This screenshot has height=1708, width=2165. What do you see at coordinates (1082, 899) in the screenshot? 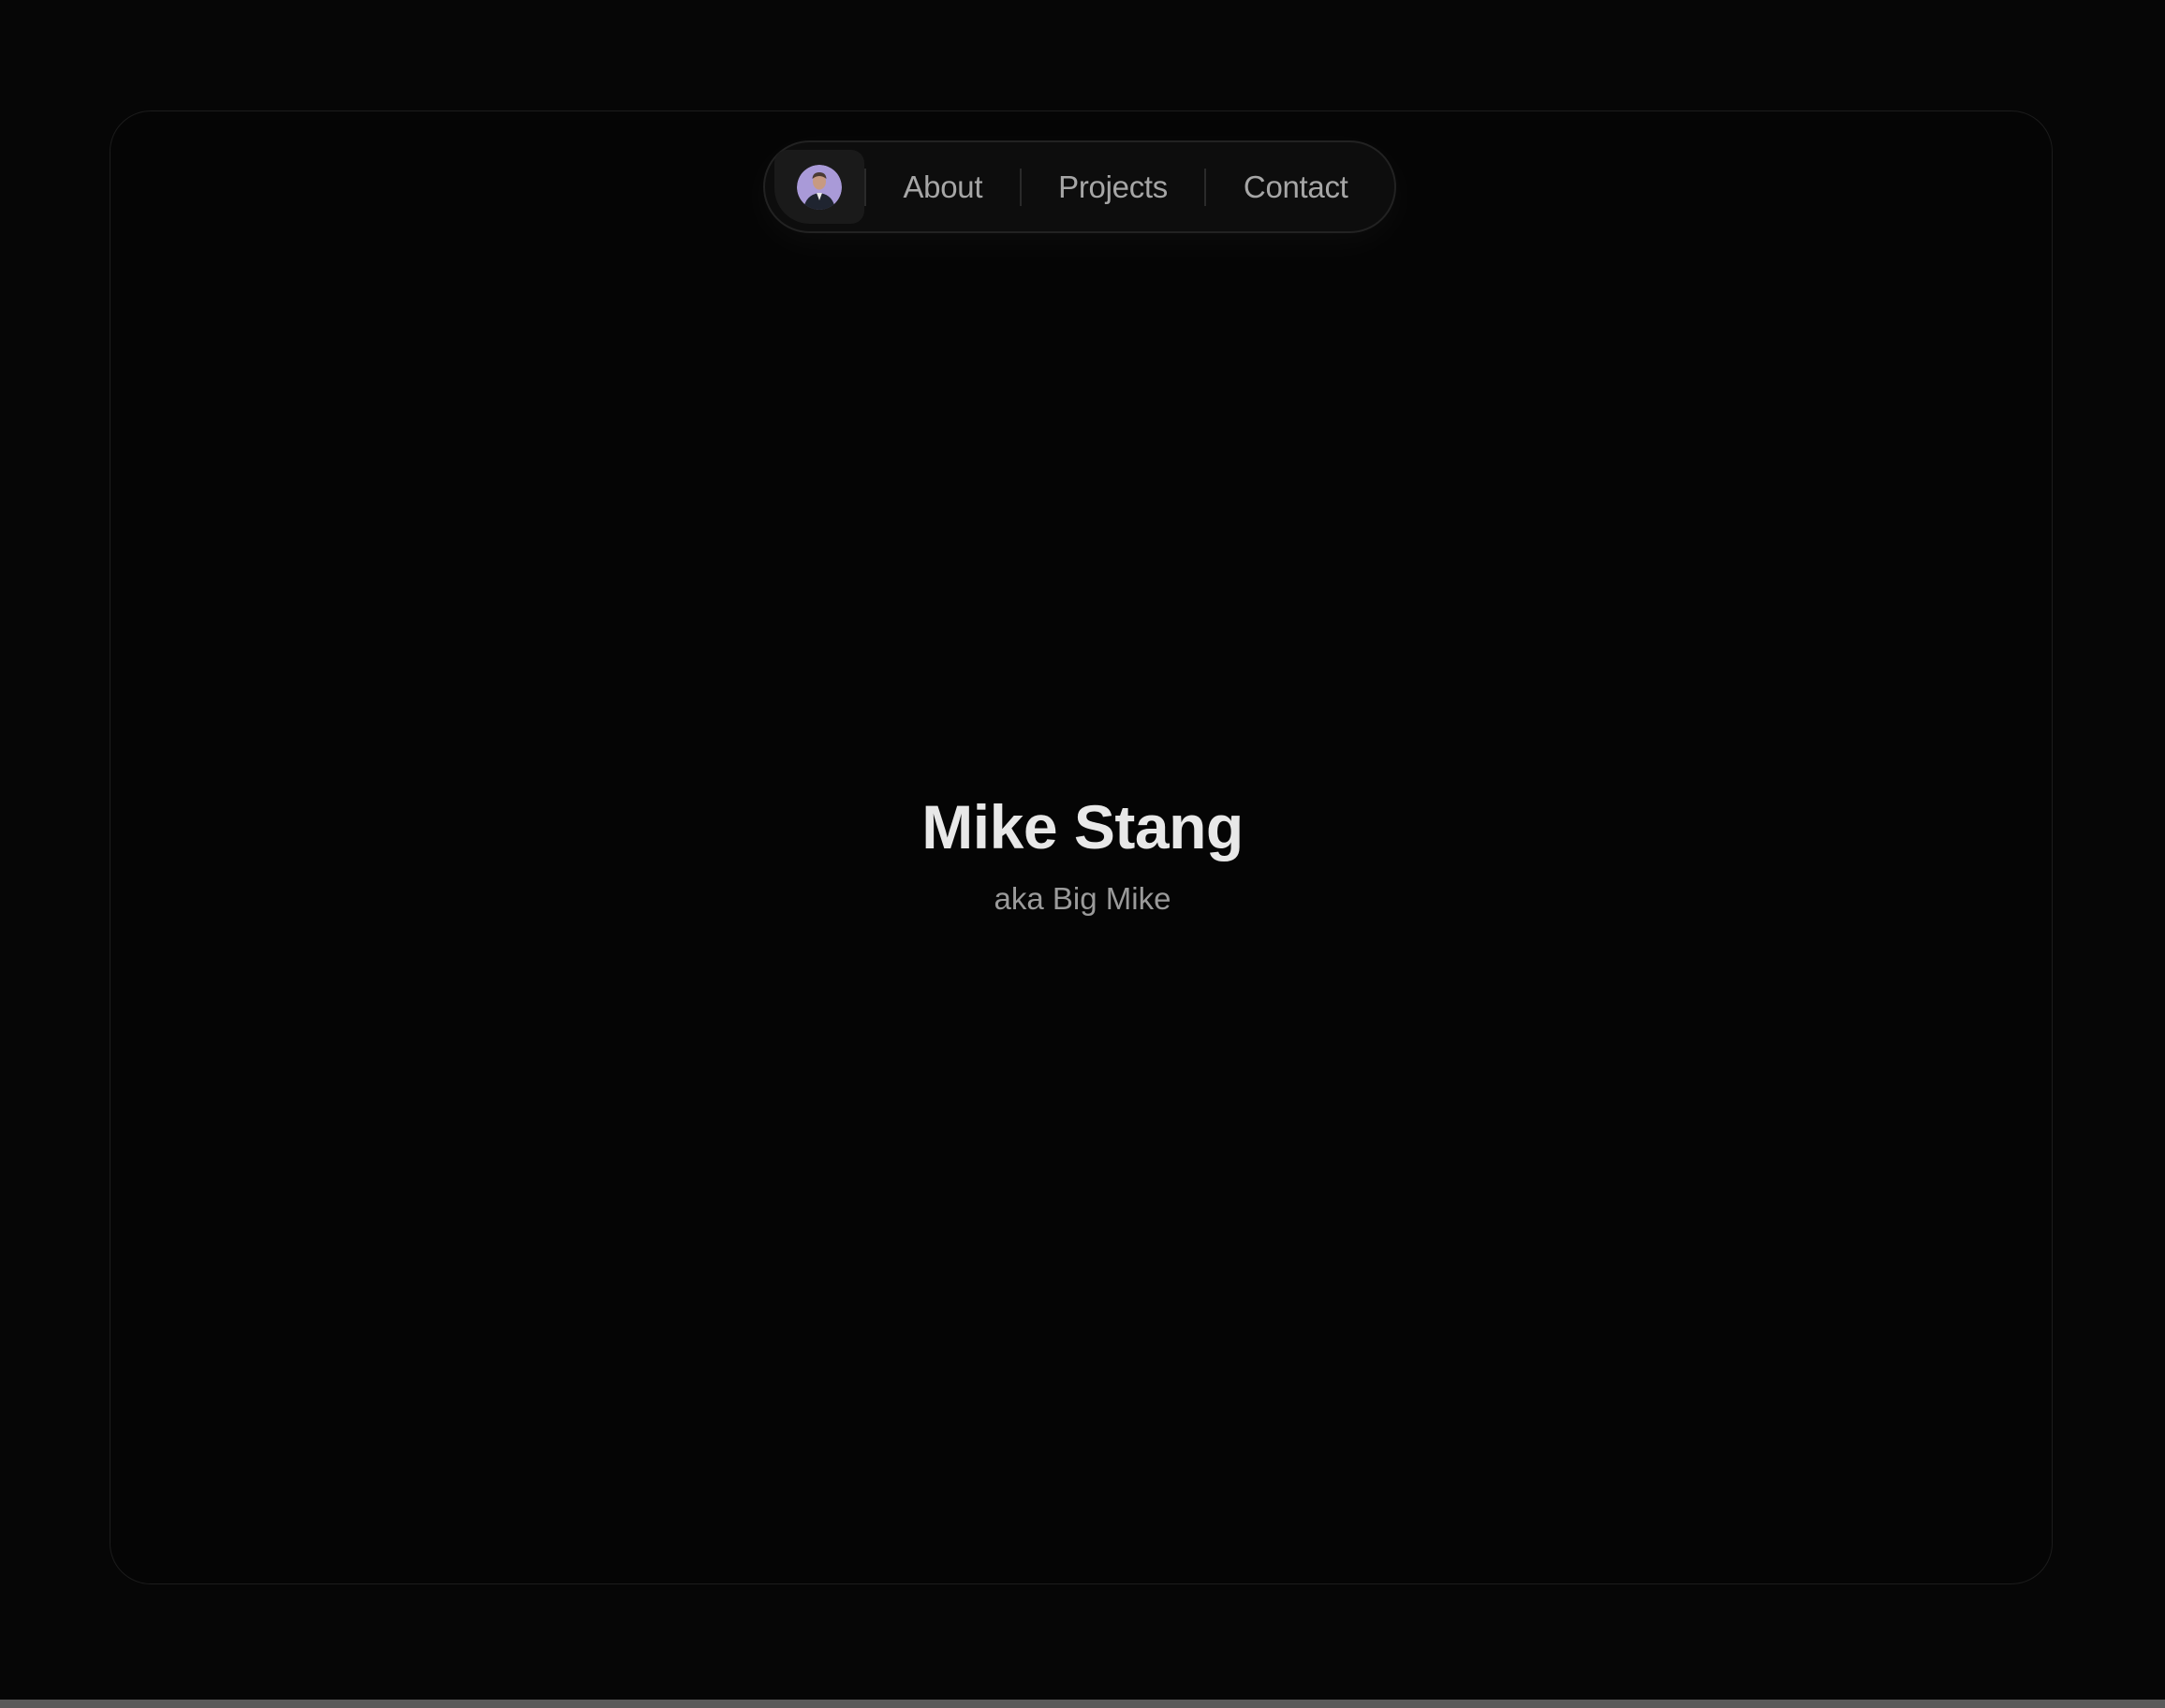
I see `hero-alias: aka Big Mike` at bounding box center [1082, 899].